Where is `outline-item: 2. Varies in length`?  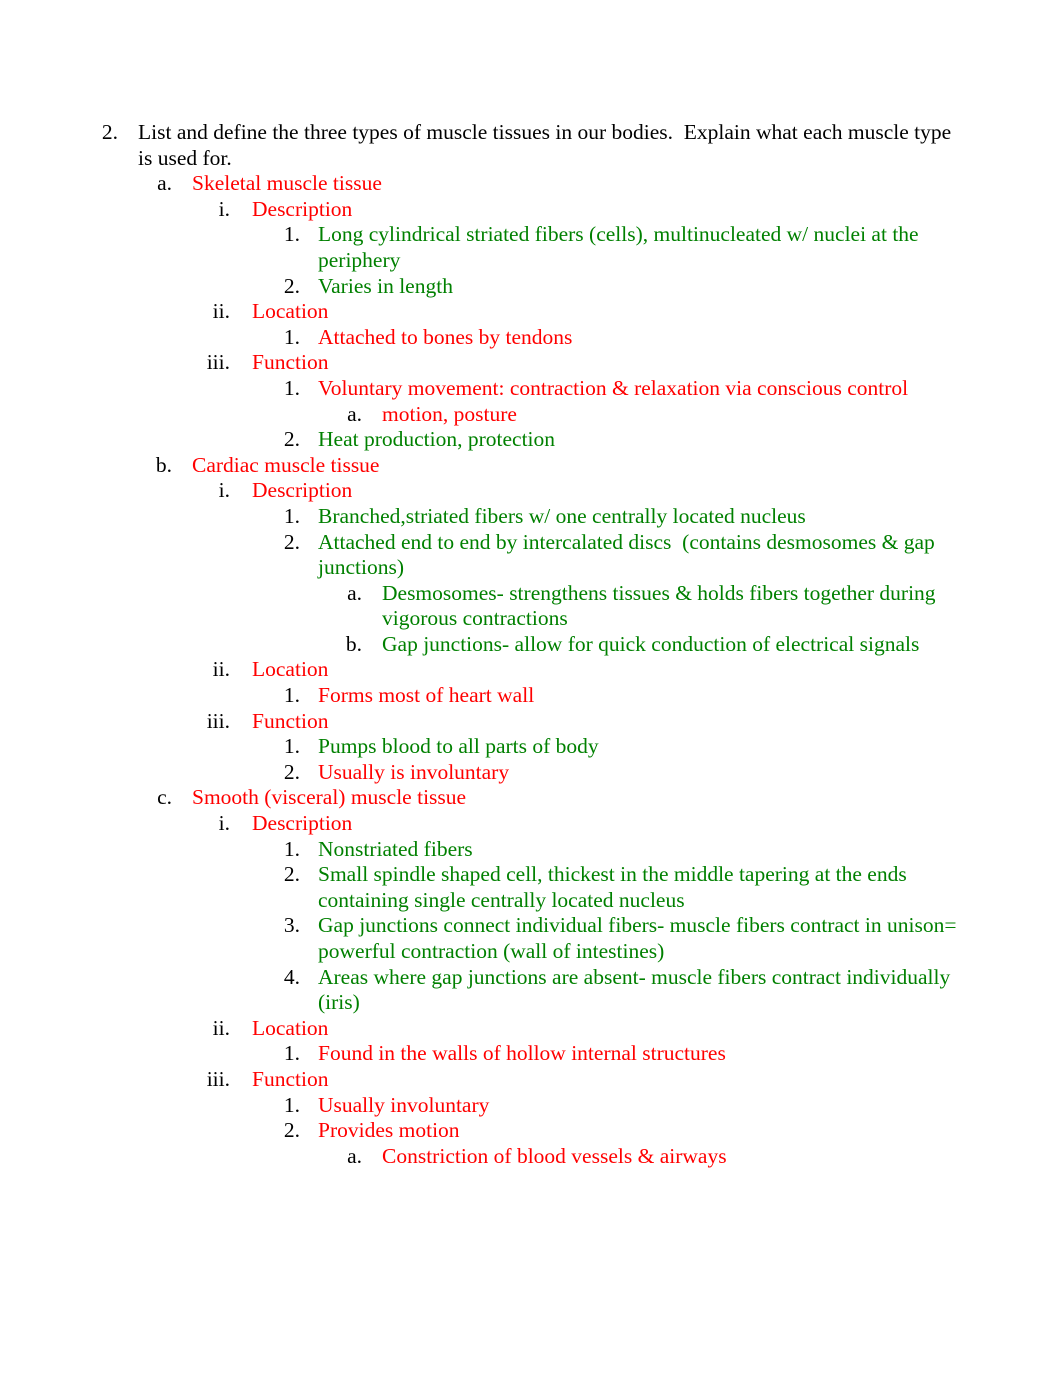
outline-item: 2. Varies in length is located at coordinates (531, 287).